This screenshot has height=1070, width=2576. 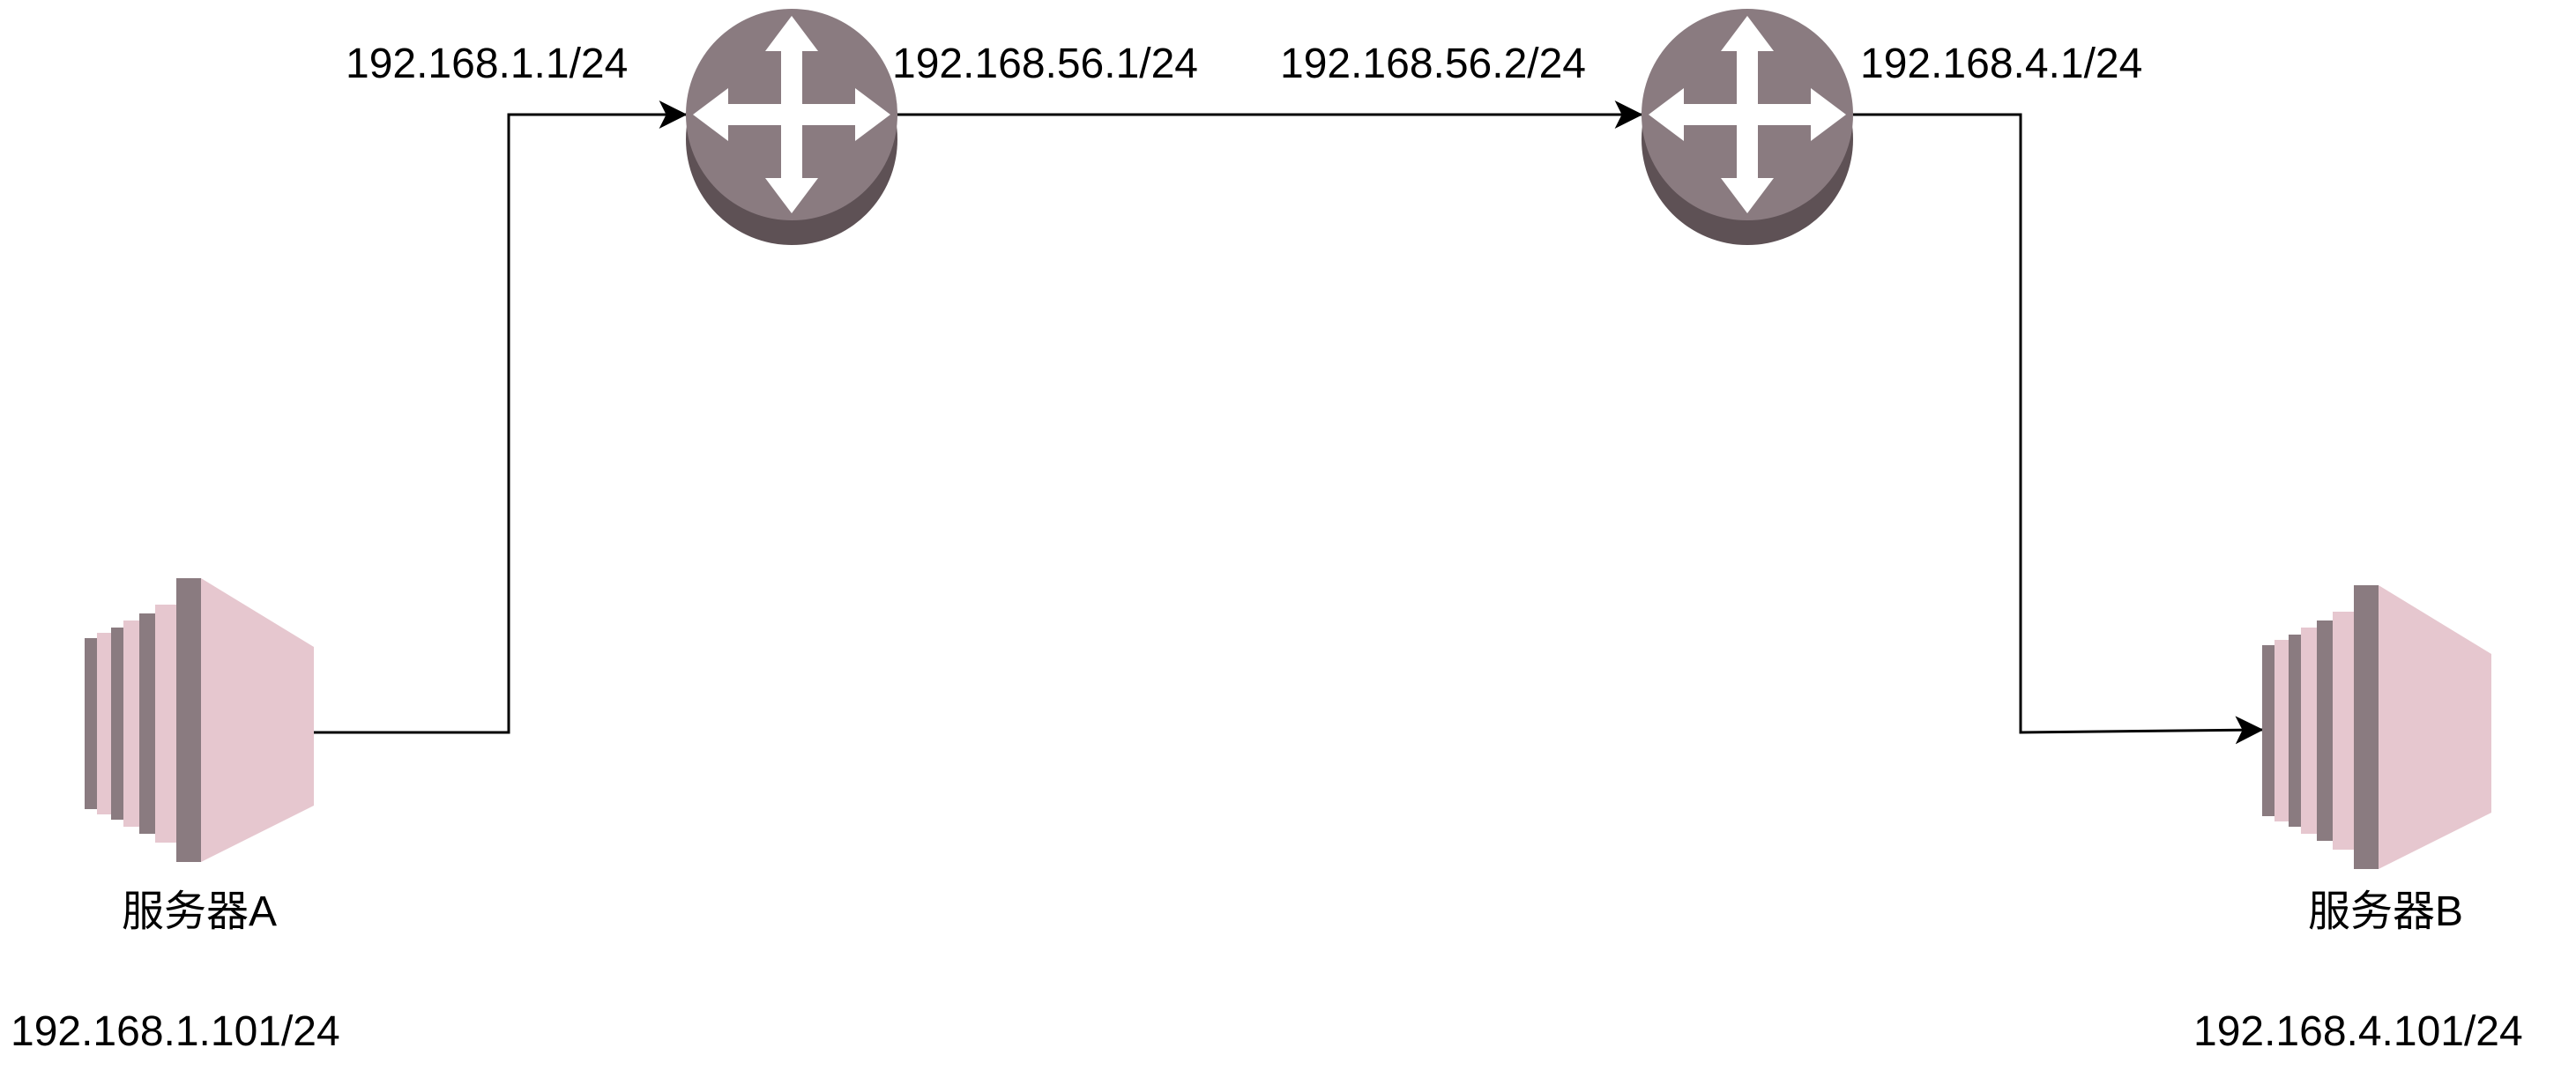 What do you see at coordinates (1045, 64) in the screenshot?
I see `router-1-right-ip-label: 192.168.56.1/24` at bounding box center [1045, 64].